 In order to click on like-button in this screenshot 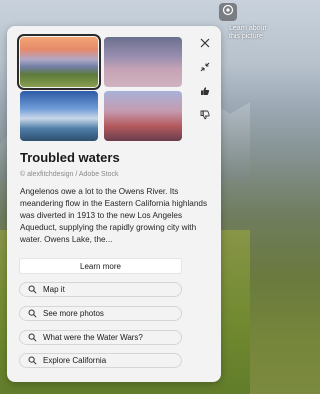, I will do `click(205, 92)`.